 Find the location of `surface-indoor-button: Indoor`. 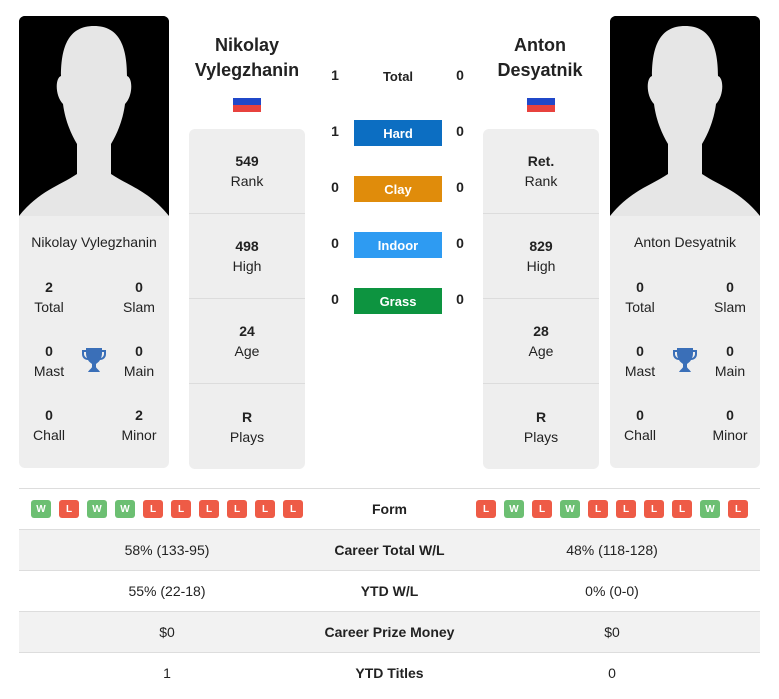

surface-indoor-button: Indoor is located at coordinates (398, 245).